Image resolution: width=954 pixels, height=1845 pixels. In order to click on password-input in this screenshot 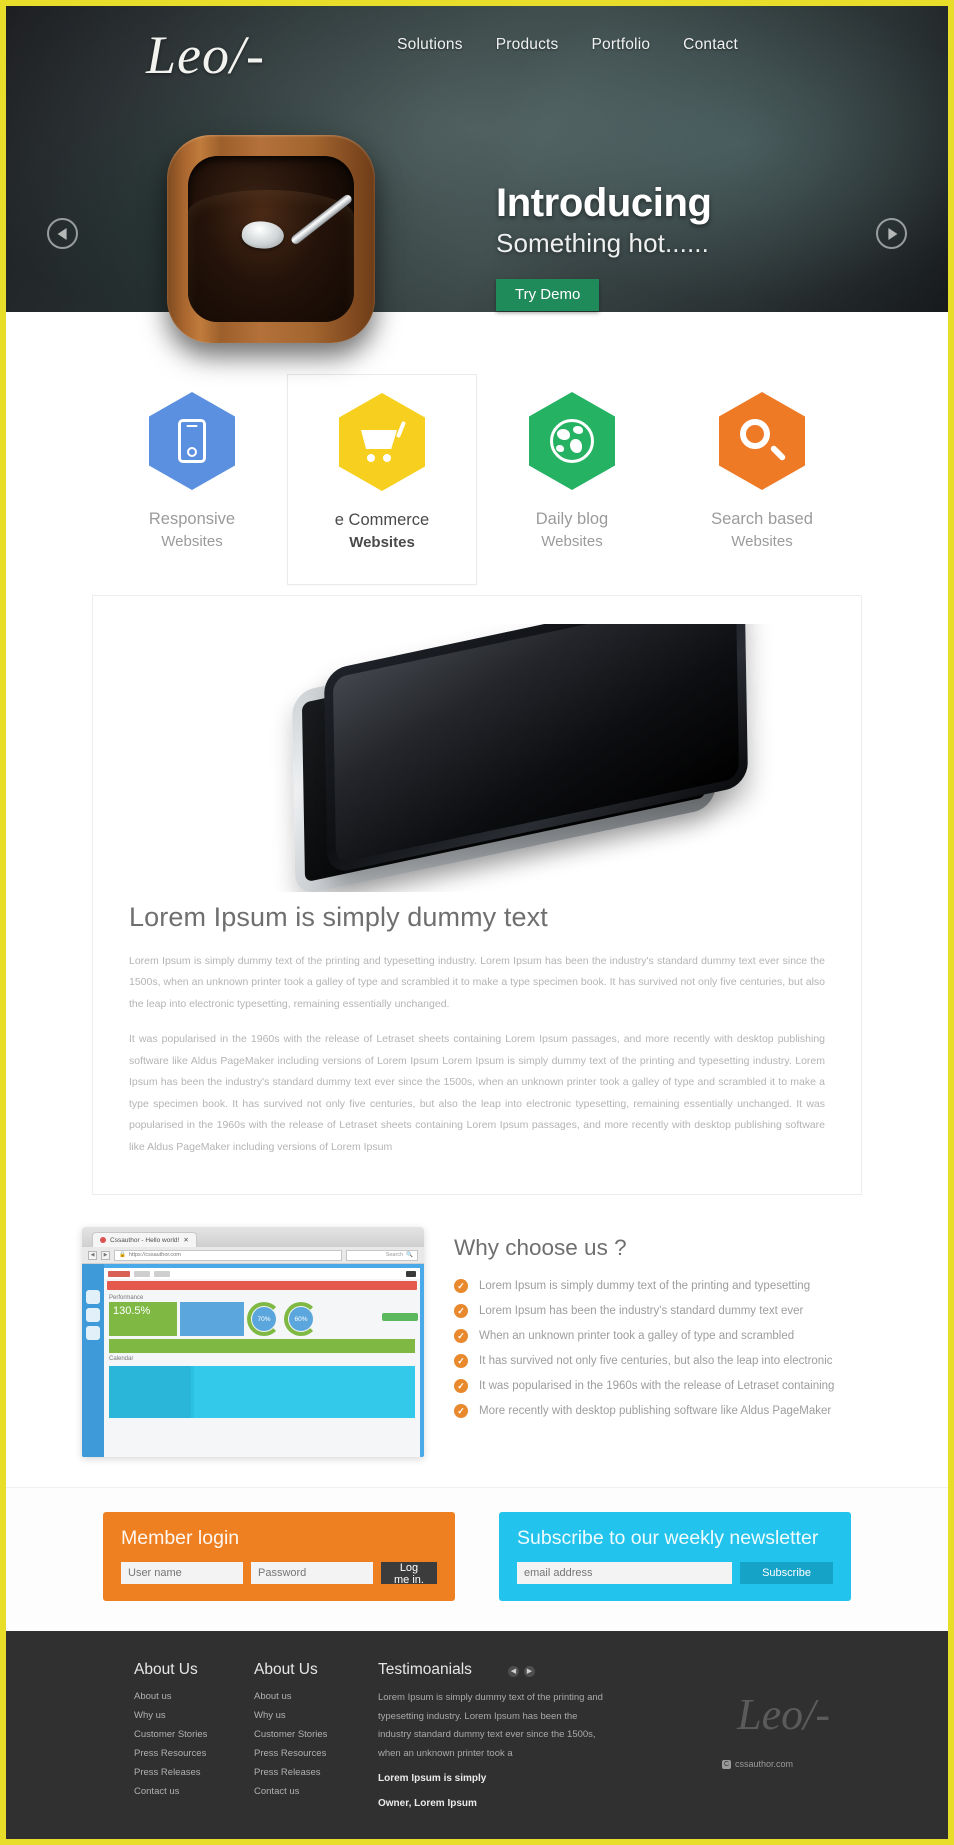, I will do `click(312, 1573)`.